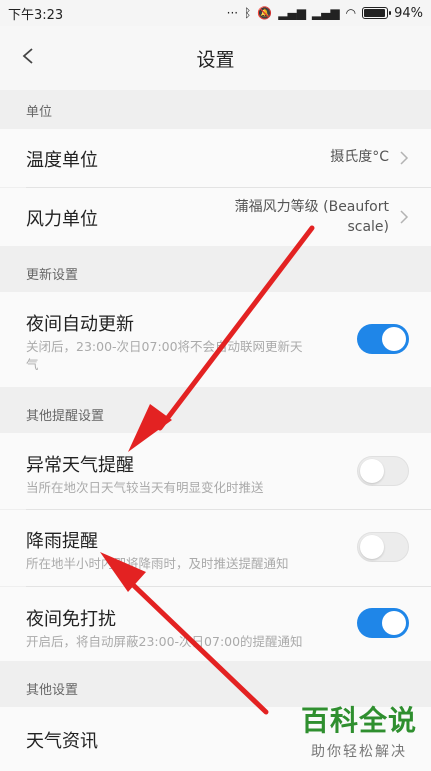 This screenshot has width=431, height=771. I want to click on night-dnd-toggle, so click(383, 623).